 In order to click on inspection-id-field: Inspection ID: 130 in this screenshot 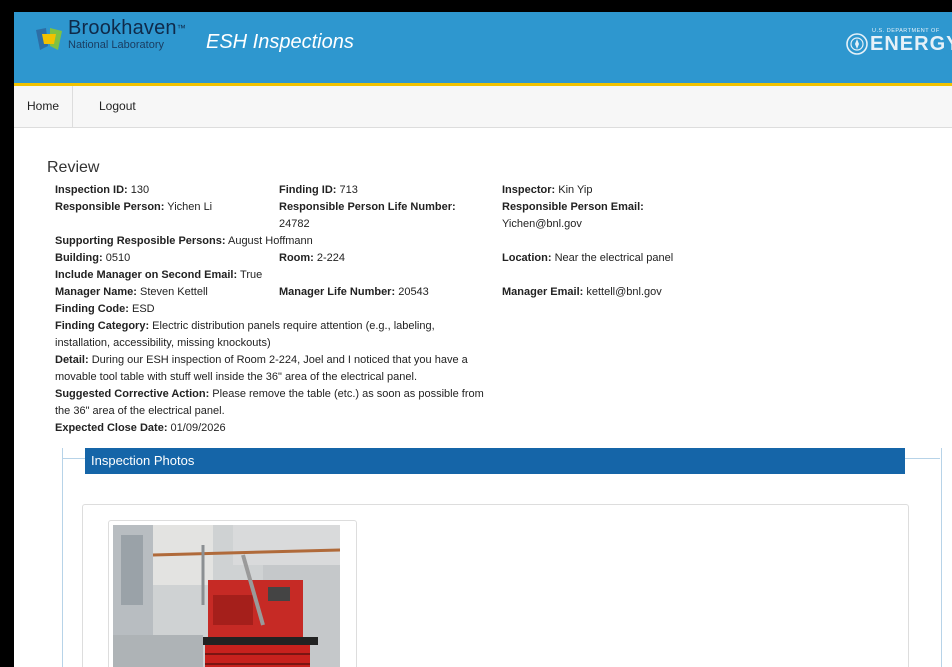, I will do `click(102, 190)`.